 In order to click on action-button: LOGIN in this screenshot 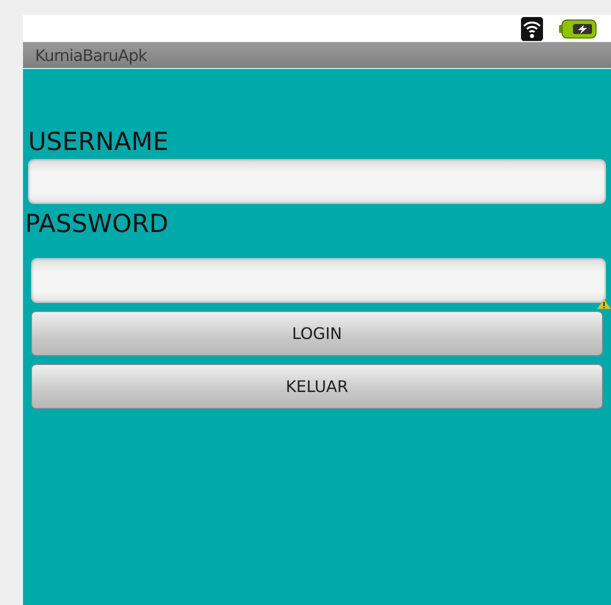, I will do `click(317, 333)`.